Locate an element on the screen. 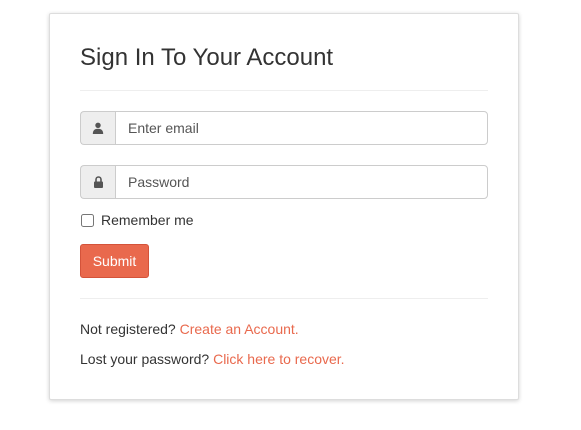 This screenshot has height=430, width=581. email-field is located at coordinates (301, 128).